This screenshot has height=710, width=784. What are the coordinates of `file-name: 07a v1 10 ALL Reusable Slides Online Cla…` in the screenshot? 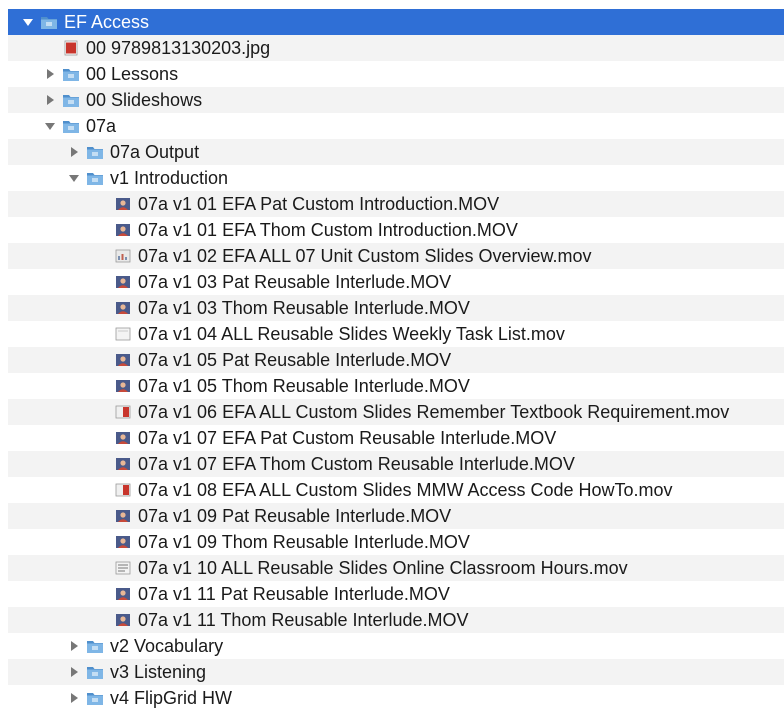 It's located at (383, 568).